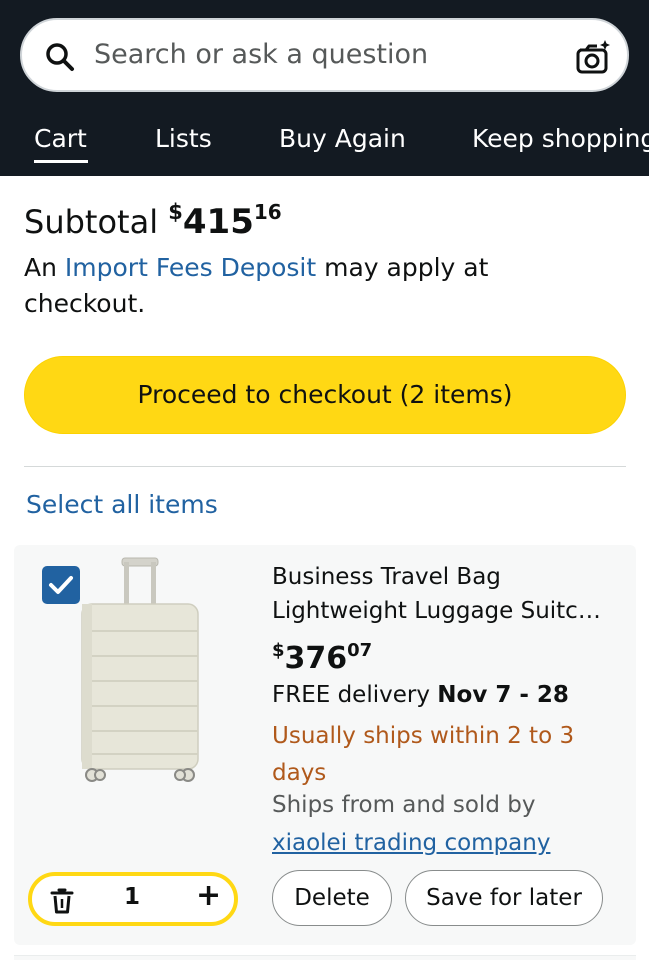  I want to click on subtotal: Subtotal $41516, so click(153, 221).